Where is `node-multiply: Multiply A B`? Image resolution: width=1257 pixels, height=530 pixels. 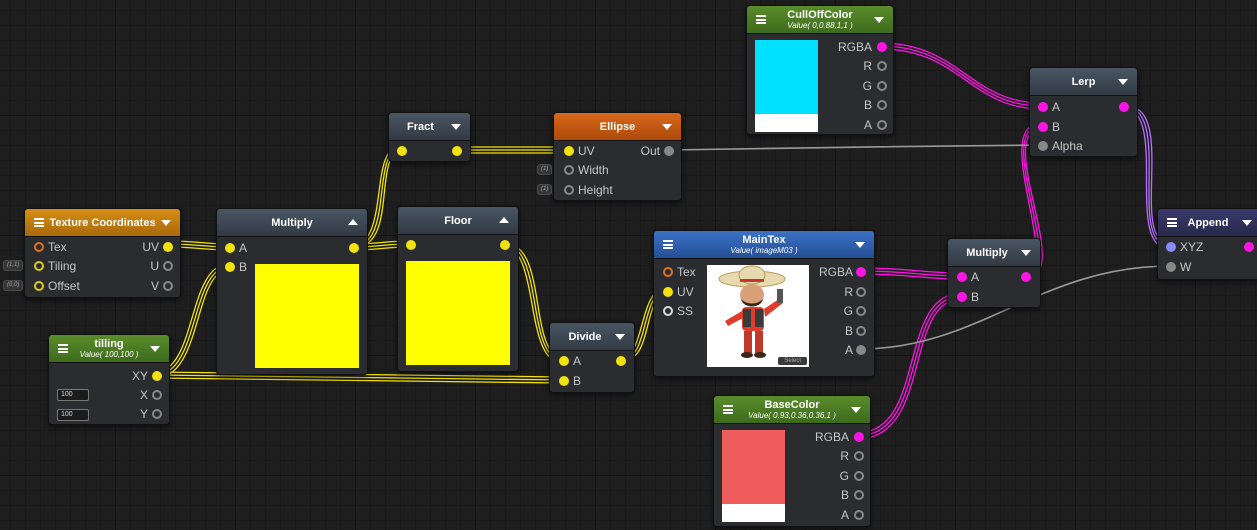
node-multiply: Multiply A B is located at coordinates (292, 291).